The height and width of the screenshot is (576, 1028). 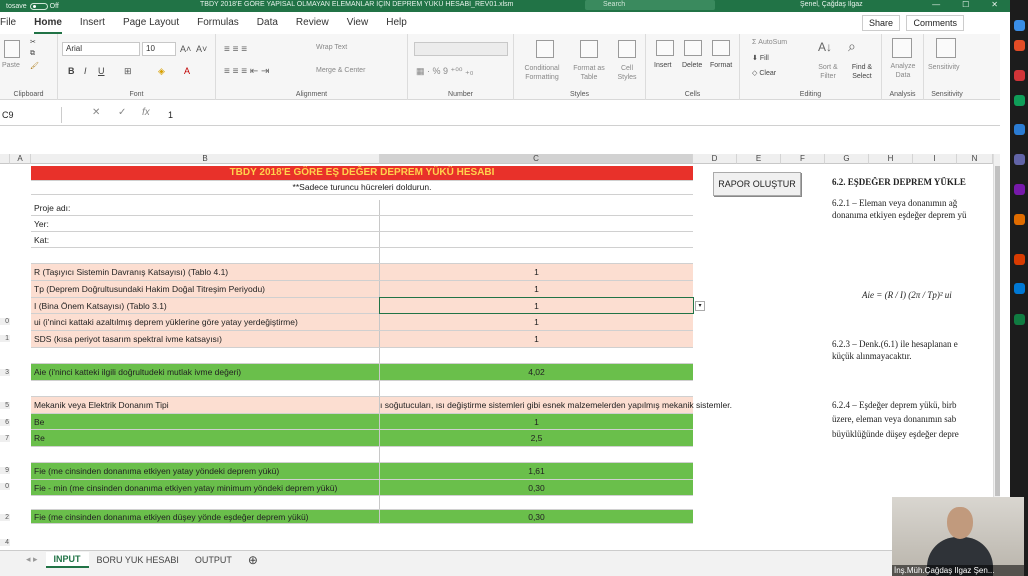 What do you see at coordinates (362, 438) in the screenshot?
I see `re-row: Re 2,5` at bounding box center [362, 438].